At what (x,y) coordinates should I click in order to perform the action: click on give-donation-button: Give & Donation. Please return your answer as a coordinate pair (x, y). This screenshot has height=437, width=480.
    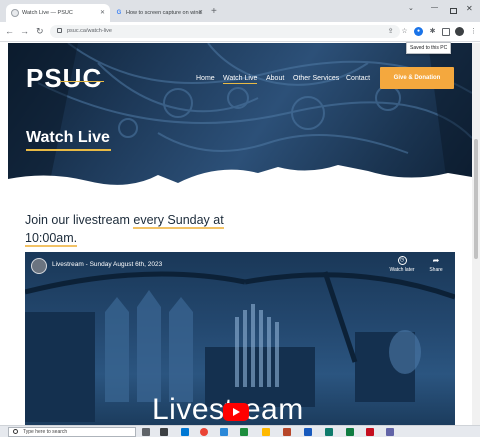
    Looking at the image, I should click on (417, 78).